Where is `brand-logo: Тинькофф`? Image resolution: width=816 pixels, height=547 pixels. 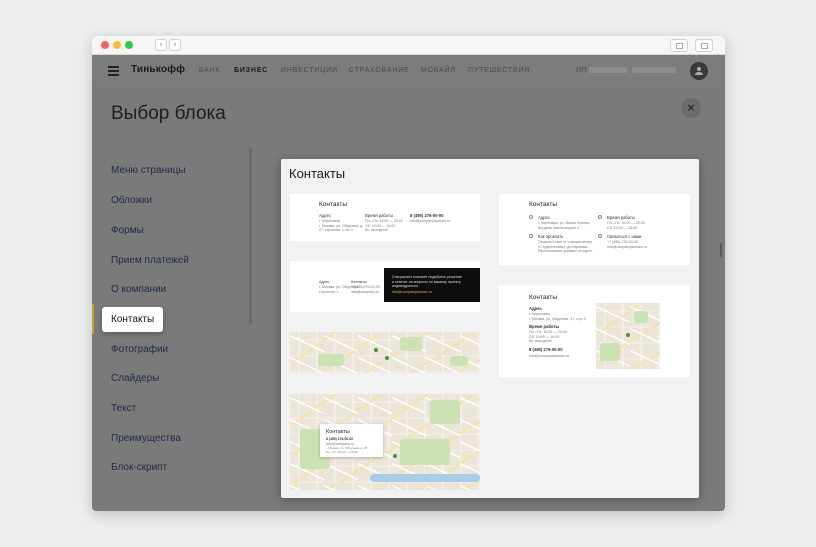 brand-logo: Тинькофф is located at coordinates (158, 69).